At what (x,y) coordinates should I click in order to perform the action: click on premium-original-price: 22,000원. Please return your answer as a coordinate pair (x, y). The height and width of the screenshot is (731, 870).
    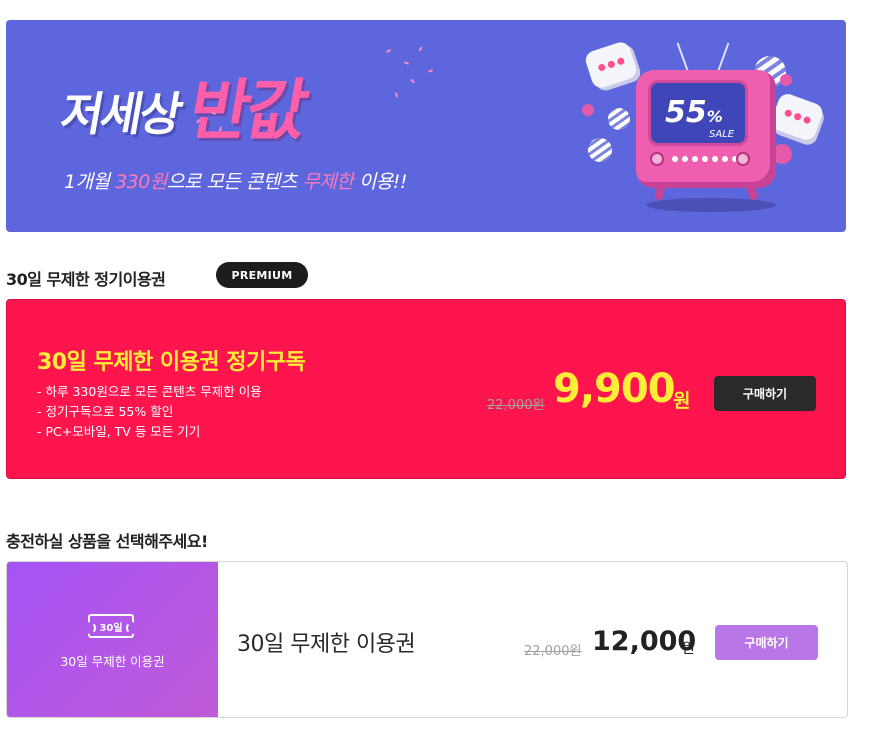
    Looking at the image, I should click on (516, 405).